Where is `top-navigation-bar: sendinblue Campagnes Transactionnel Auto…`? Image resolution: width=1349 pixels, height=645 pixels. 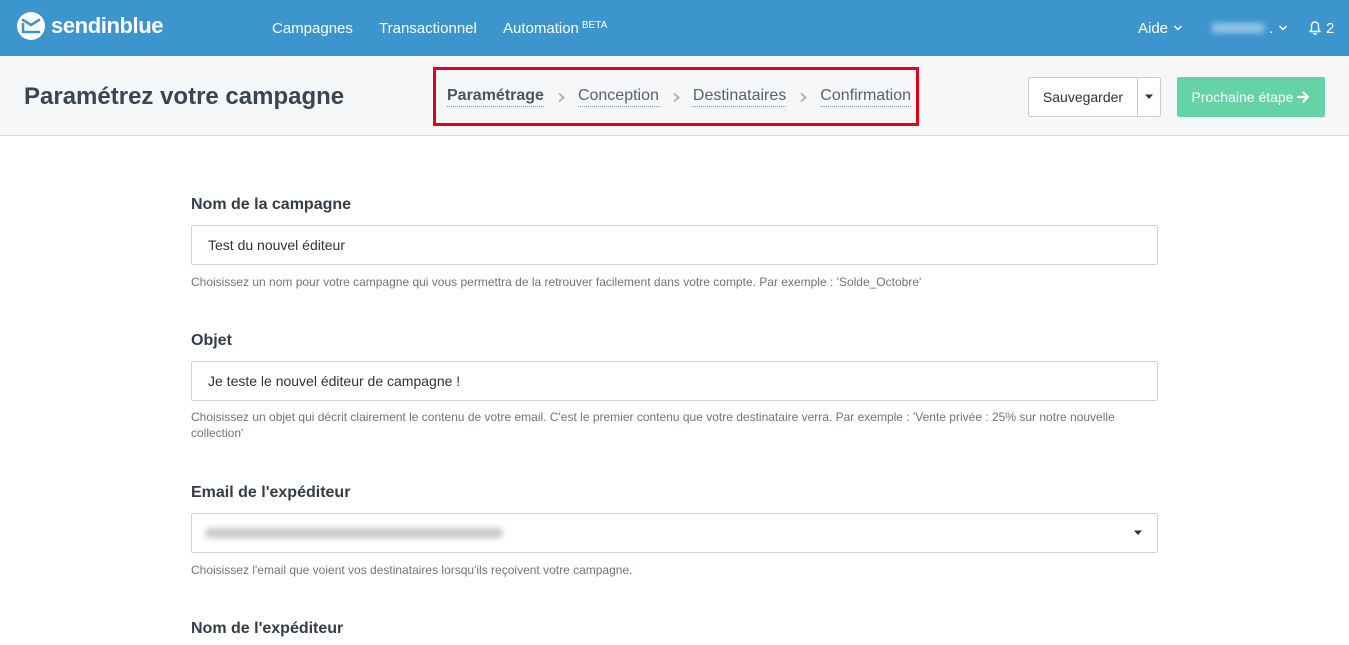
top-navigation-bar: sendinblue Campagnes Transactionnel Auto… is located at coordinates (674, 28).